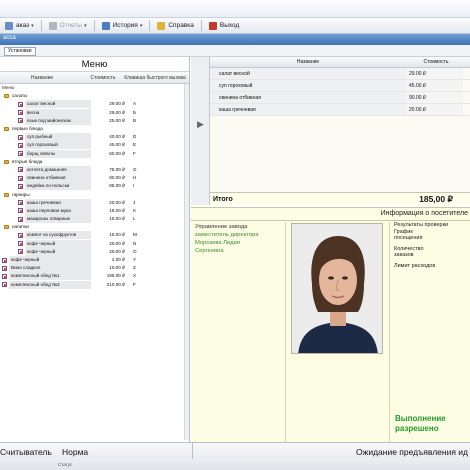 The height and width of the screenshot is (470, 470). I want to click on menu-item-price: 45.00 ₽, so click(117, 145).